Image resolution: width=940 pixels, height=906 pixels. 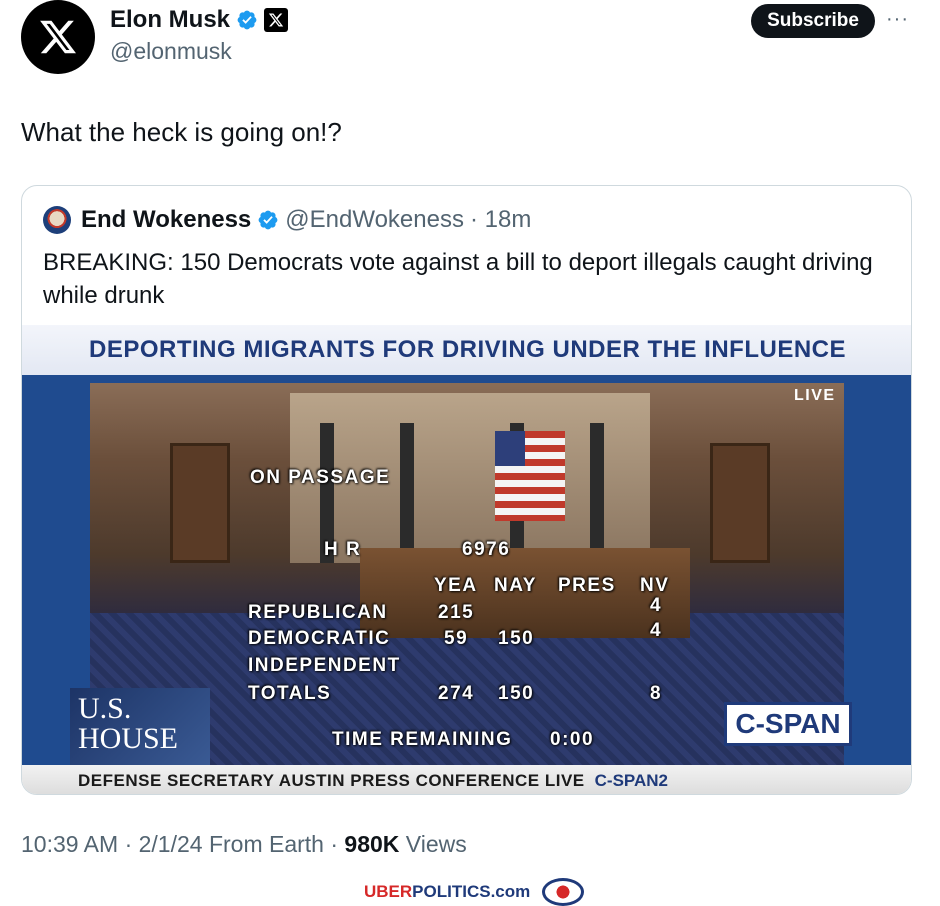 I want to click on quoted-tweet-time: · 18m, so click(x=500, y=220).